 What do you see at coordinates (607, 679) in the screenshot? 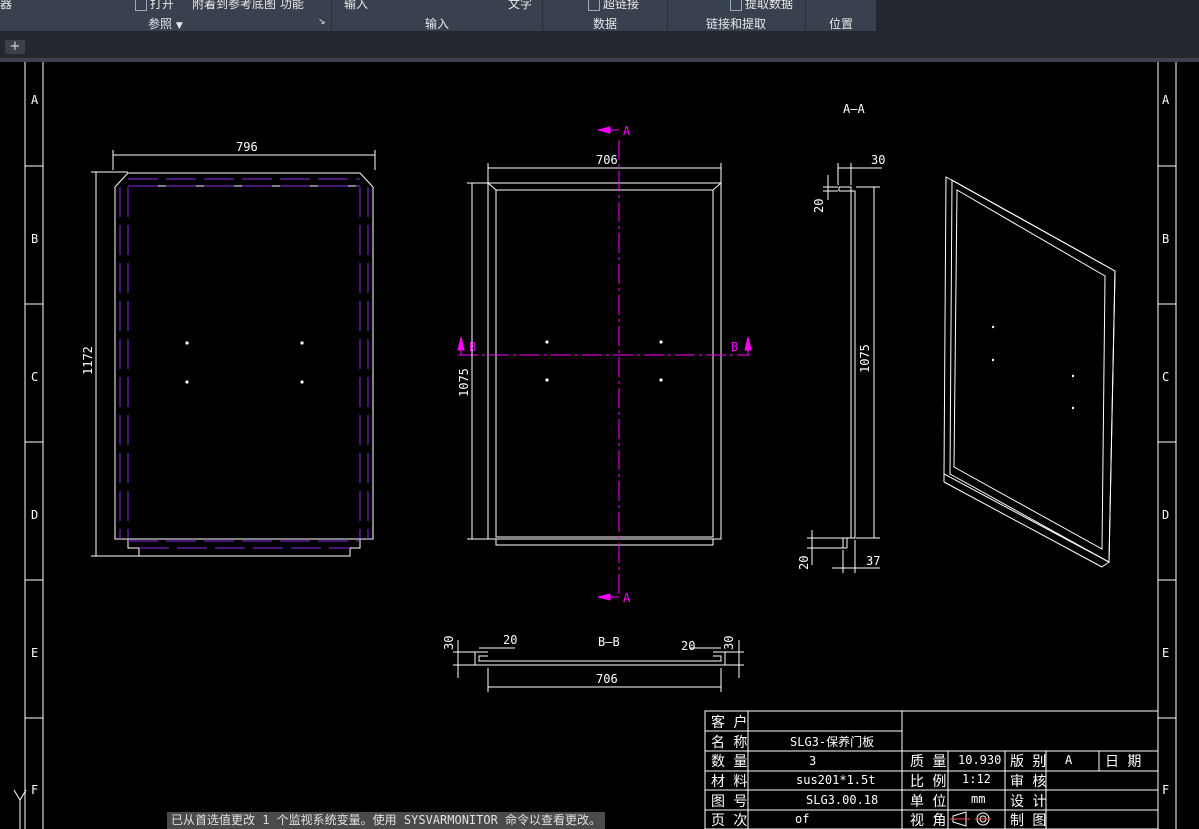
I see `dim-bb-width: 706` at bounding box center [607, 679].